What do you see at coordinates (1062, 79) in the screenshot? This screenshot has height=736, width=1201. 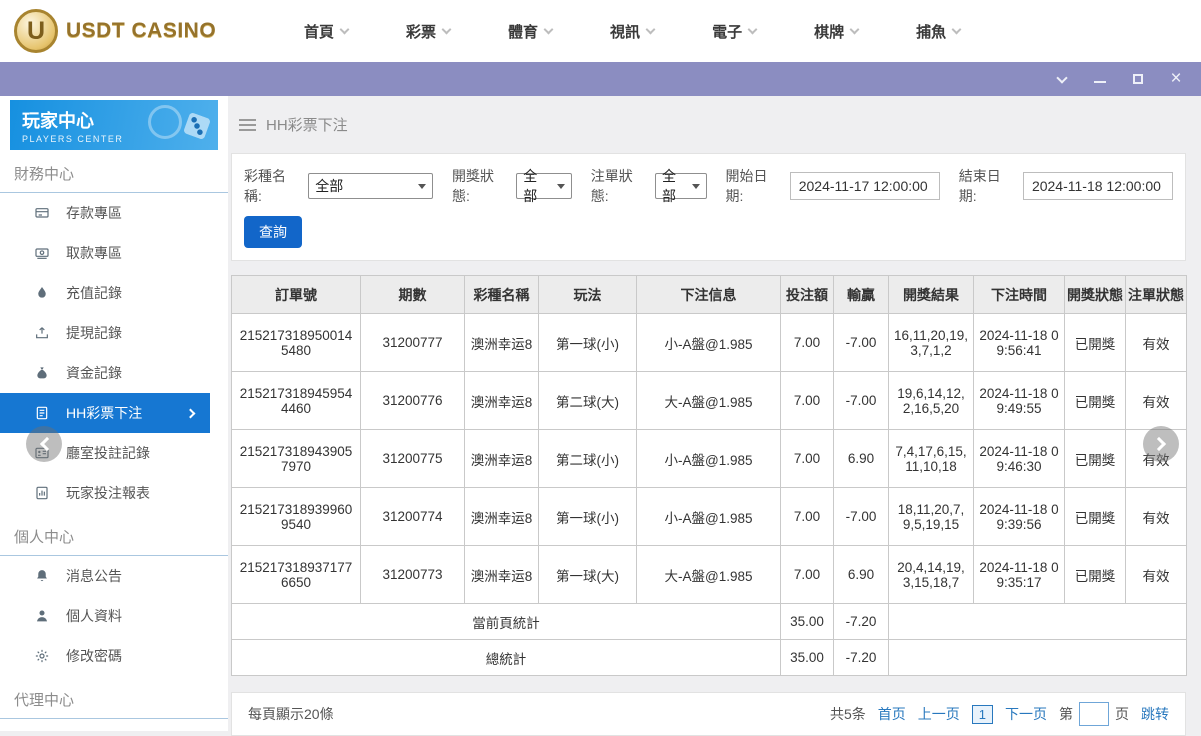 I see `window-collapse-button` at bounding box center [1062, 79].